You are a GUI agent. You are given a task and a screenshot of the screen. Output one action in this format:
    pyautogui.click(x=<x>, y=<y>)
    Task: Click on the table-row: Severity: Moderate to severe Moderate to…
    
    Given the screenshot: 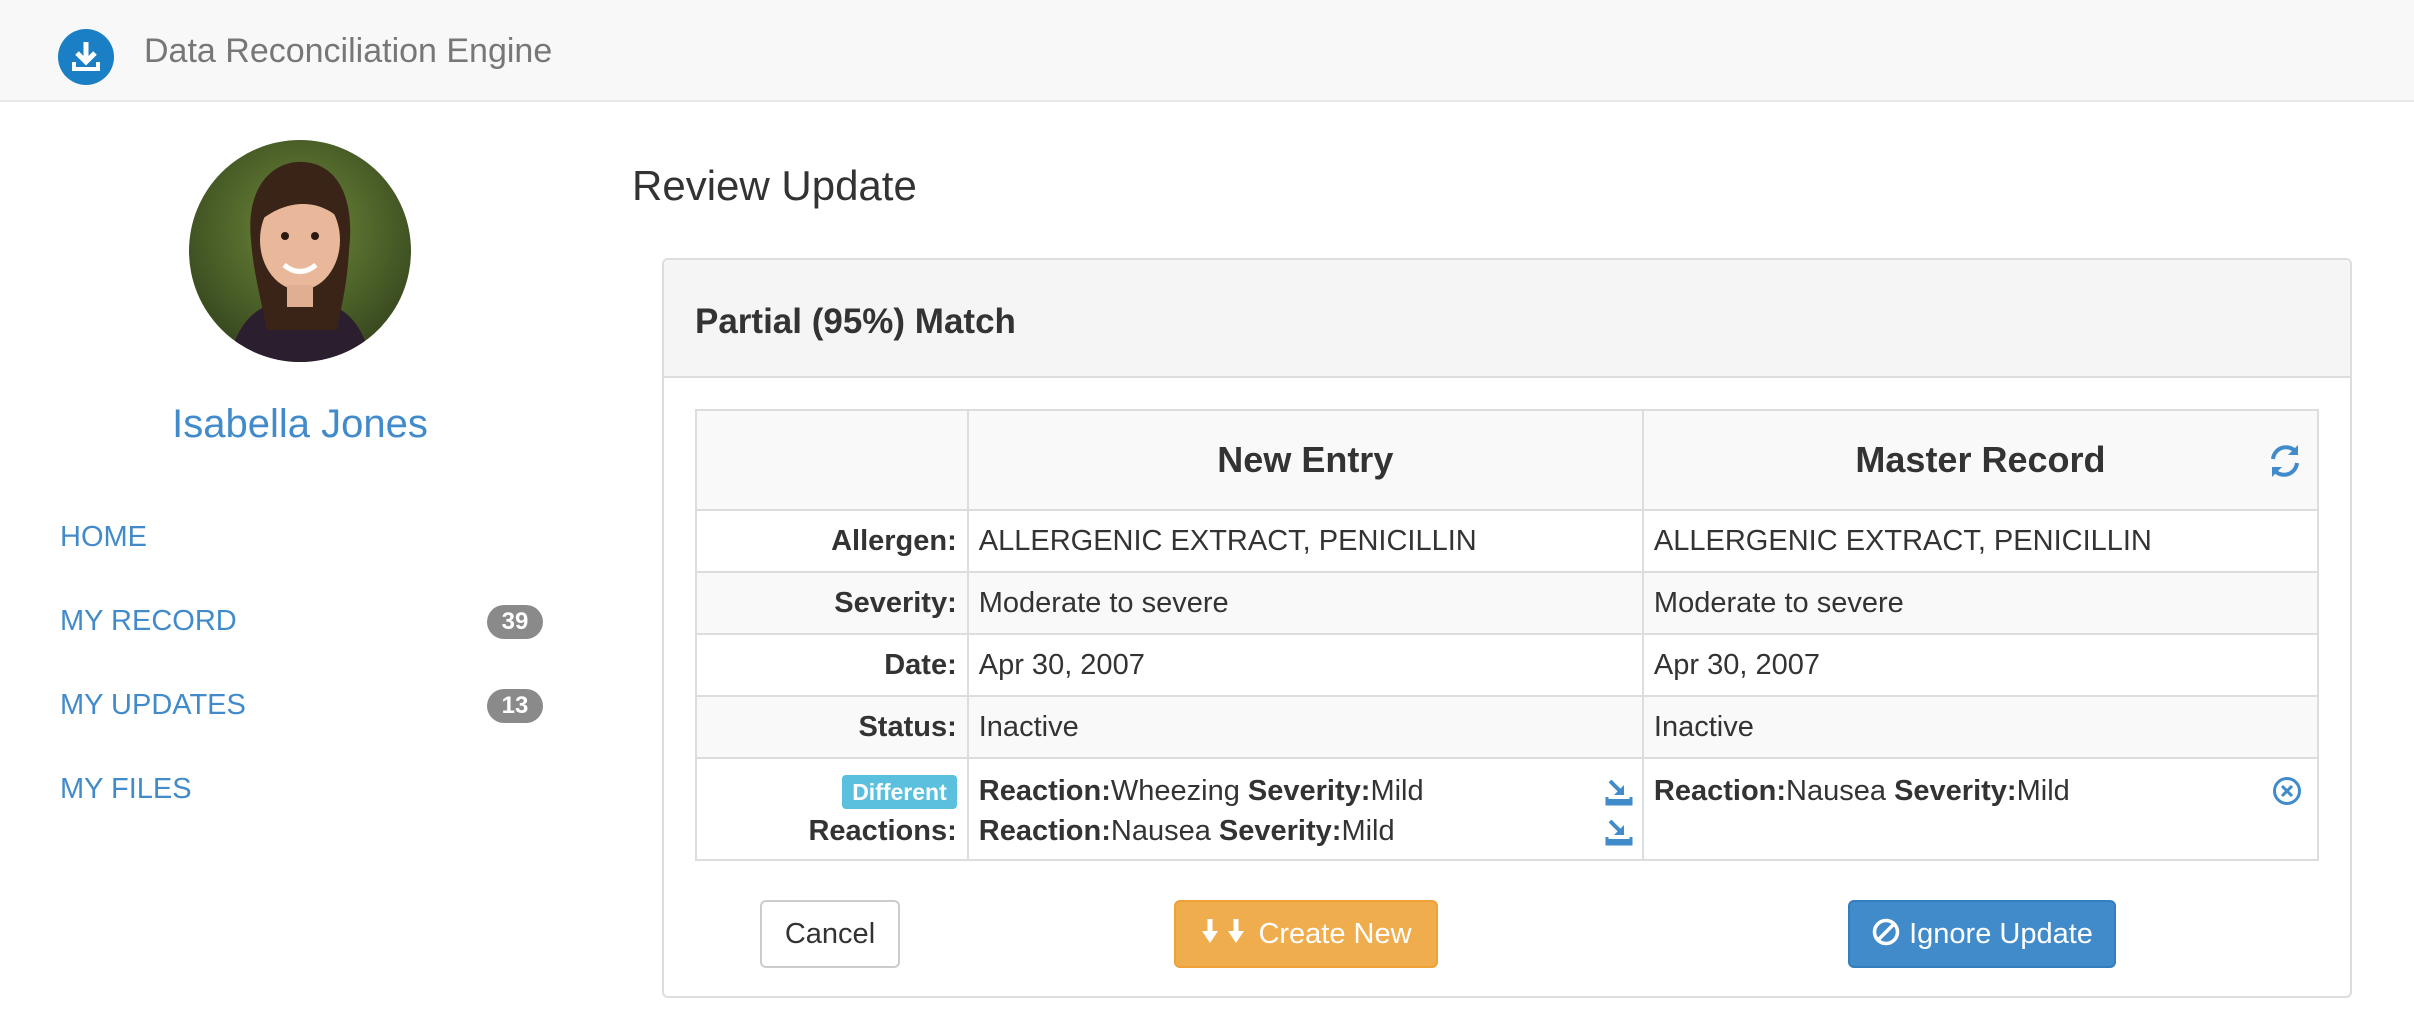 What is the action you would take?
    pyautogui.click(x=1507, y=603)
    